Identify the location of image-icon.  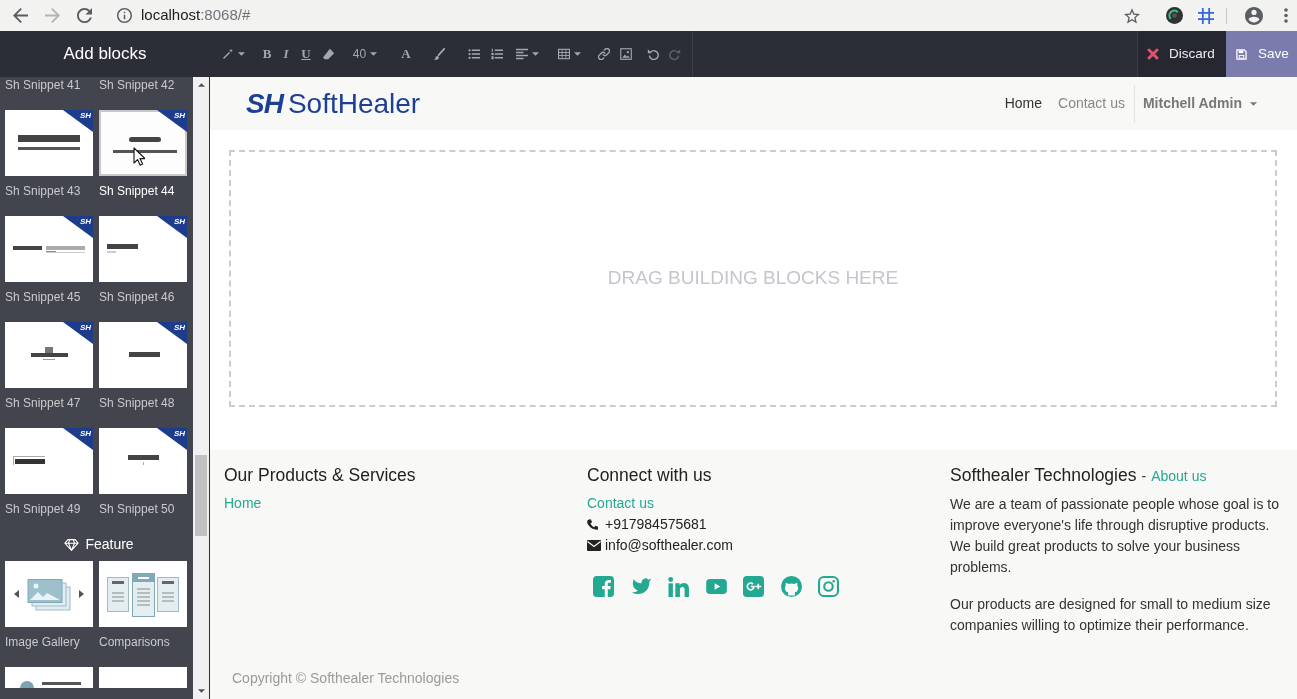
(626, 54).